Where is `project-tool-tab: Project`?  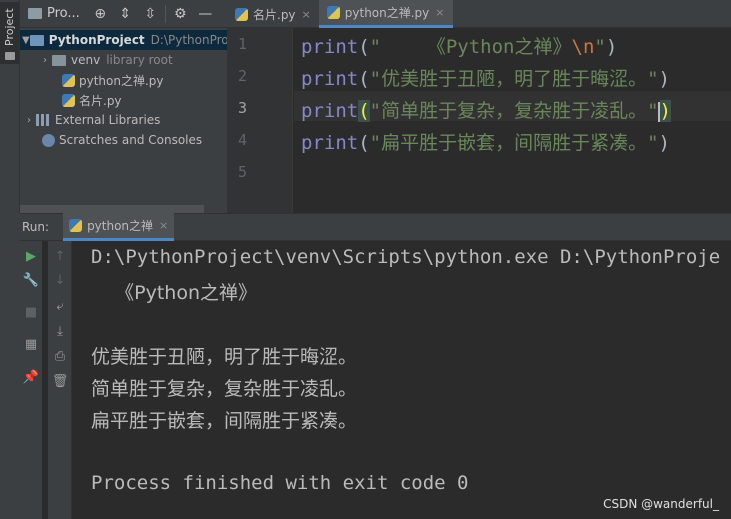 project-tool-tab: Project is located at coordinates (9, 33).